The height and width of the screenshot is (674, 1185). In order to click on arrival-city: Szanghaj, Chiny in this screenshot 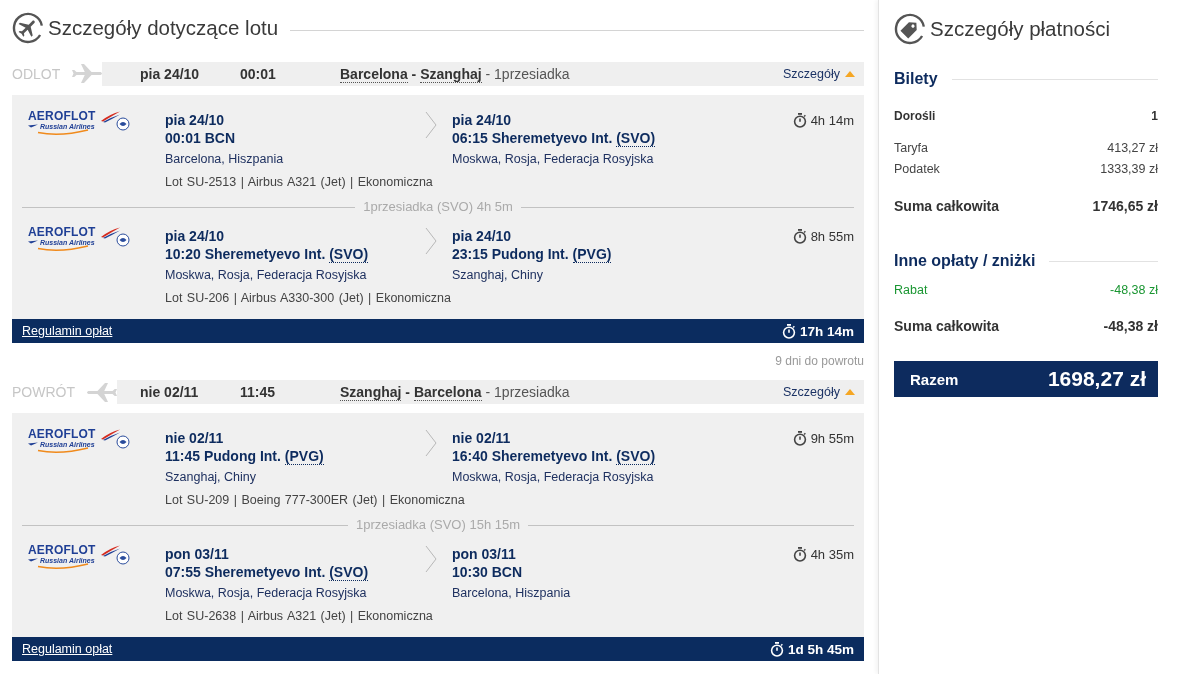, I will do `click(498, 275)`.